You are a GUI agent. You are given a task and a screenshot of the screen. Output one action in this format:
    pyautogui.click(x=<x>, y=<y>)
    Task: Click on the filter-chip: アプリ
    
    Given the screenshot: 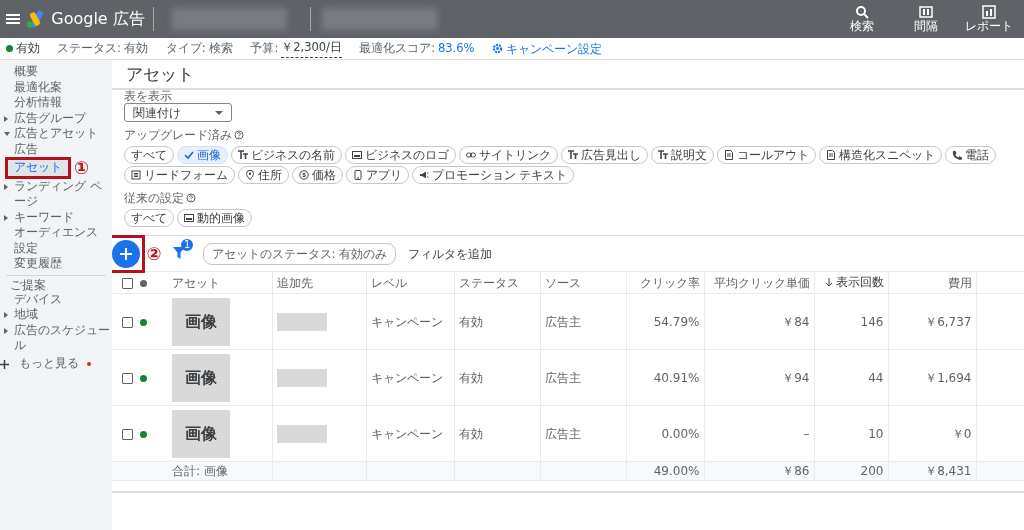 What is the action you would take?
    pyautogui.click(x=377, y=175)
    